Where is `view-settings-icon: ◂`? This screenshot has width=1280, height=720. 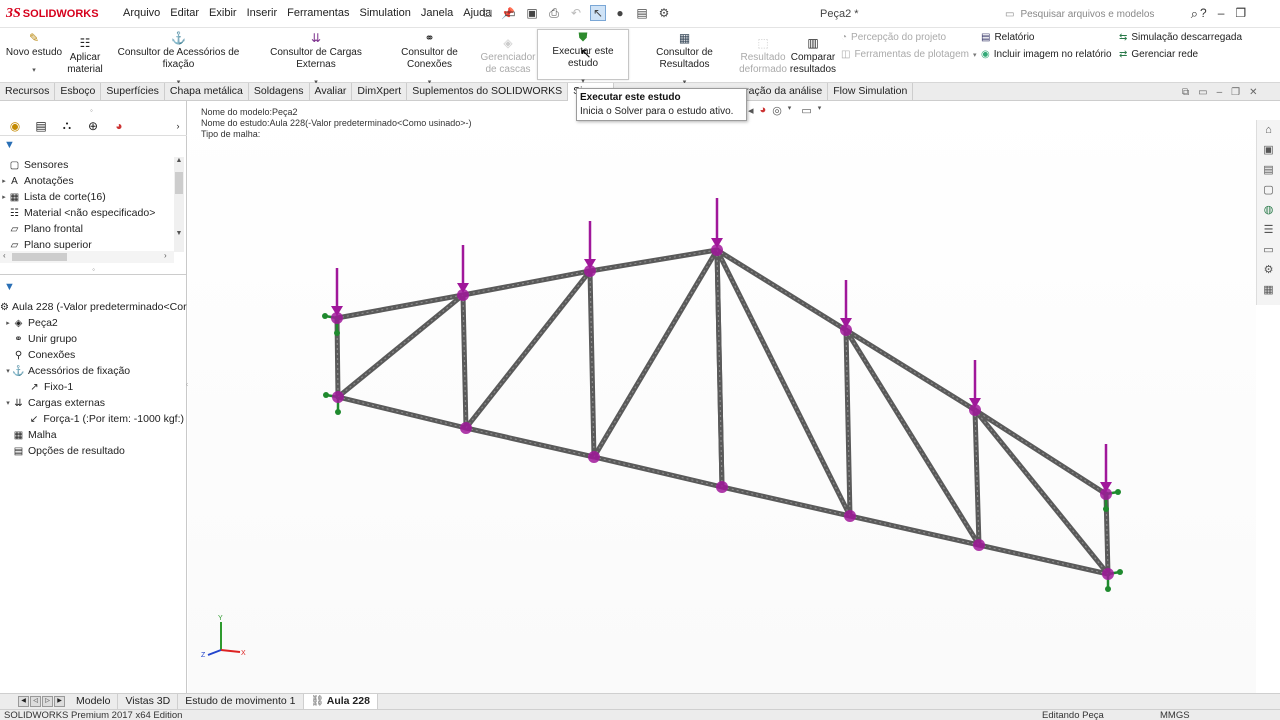
view-settings-icon: ◂ is located at coordinates (751, 110).